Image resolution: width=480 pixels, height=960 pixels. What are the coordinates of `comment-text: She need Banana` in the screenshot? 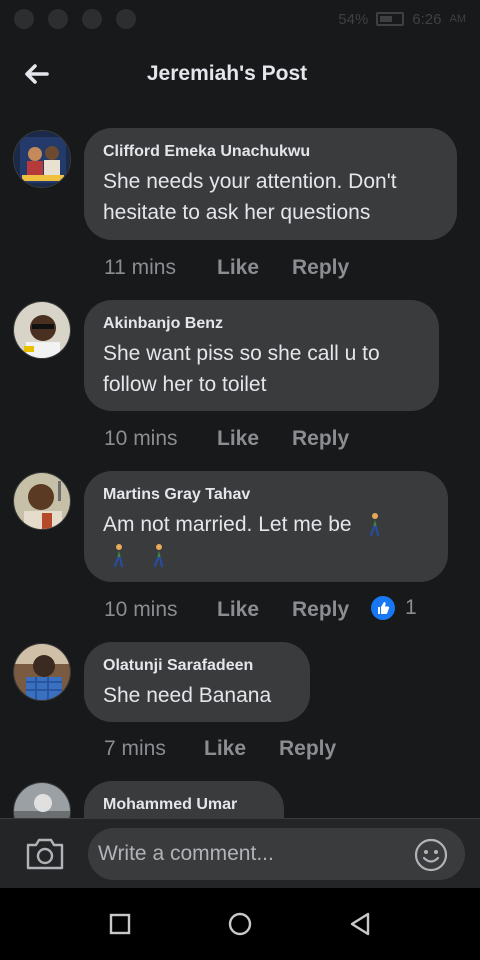 It's located at (187, 695).